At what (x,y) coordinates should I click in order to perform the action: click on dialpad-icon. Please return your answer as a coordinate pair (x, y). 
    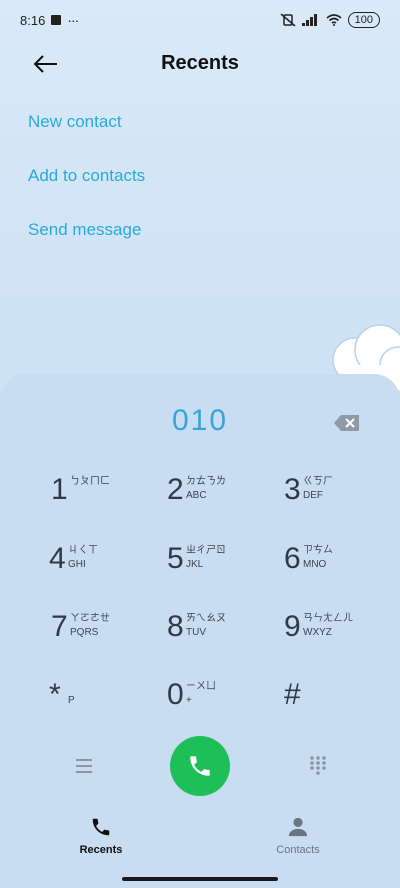
    Looking at the image, I should click on (318, 765).